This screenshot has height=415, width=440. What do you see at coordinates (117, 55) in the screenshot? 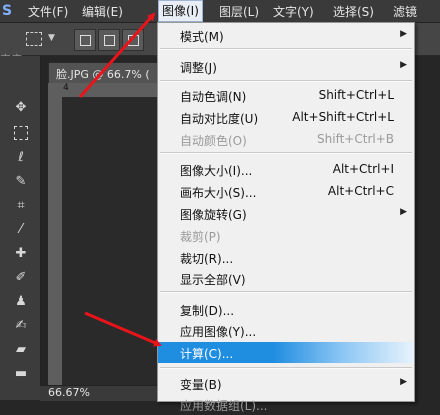
I see `annotation-arrow-image-menu` at bounding box center [117, 55].